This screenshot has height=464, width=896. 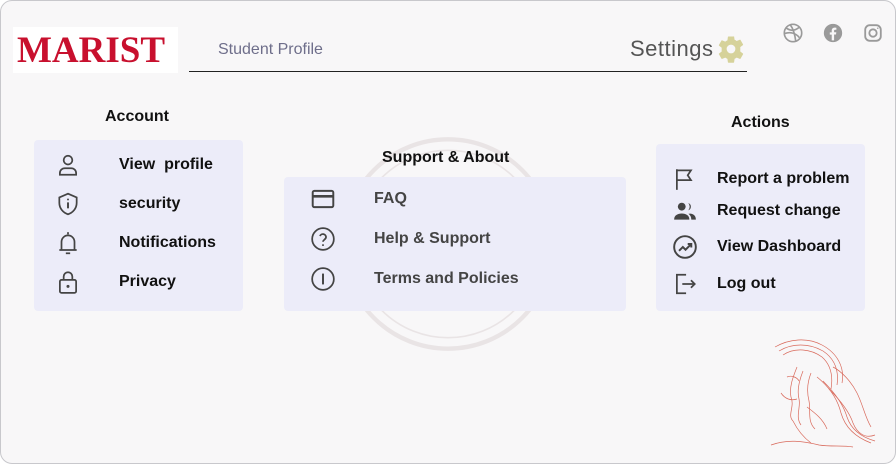 I want to click on view-profile-label: View profile, so click(x=166, y=164).